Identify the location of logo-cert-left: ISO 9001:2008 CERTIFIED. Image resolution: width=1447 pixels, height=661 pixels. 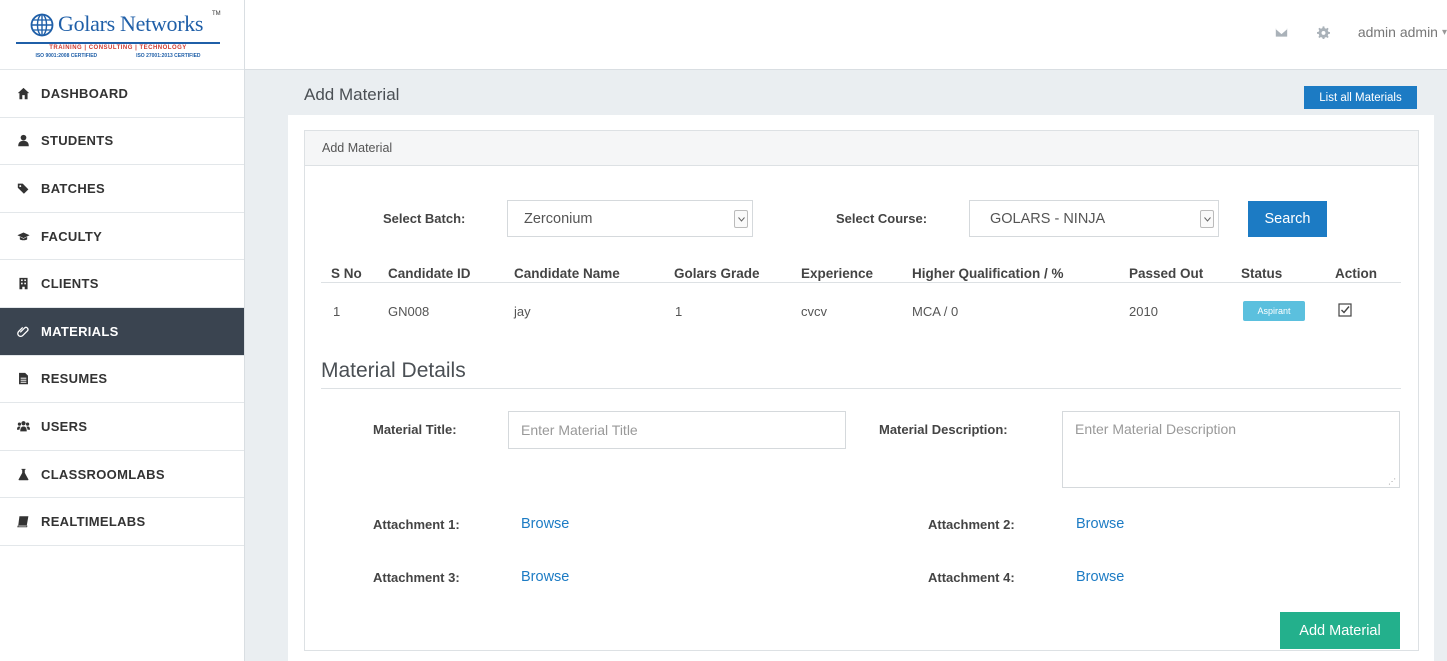
(66, 55).